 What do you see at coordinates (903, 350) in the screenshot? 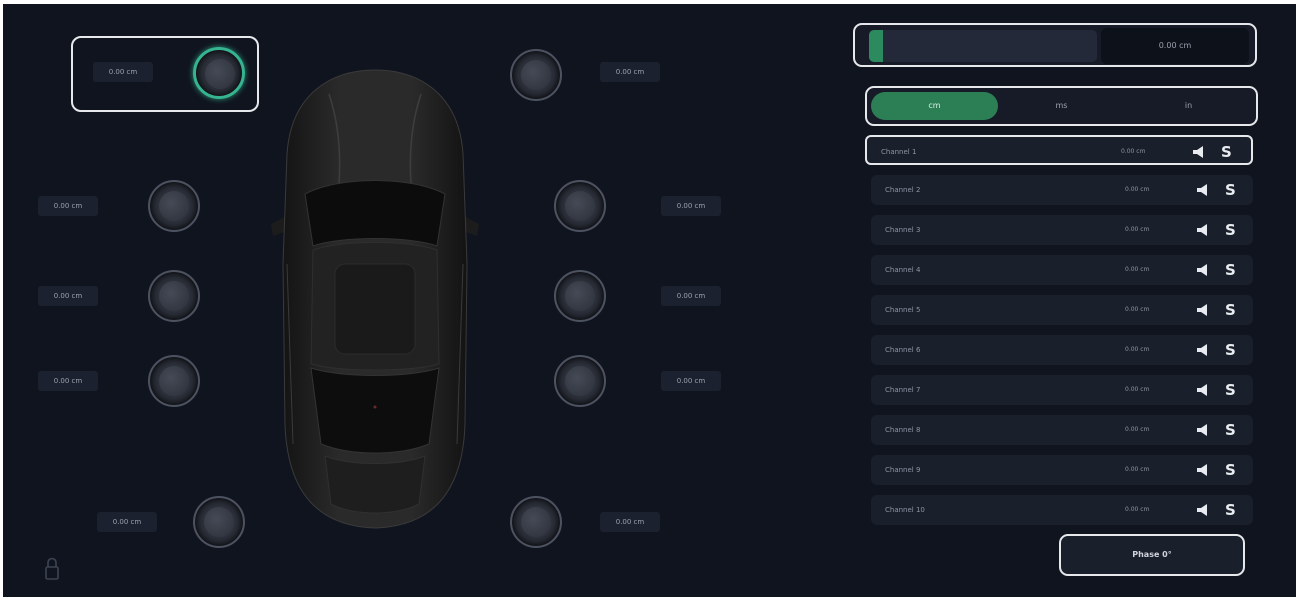
I see `channel-name: Channel 6` at bounding box center [903, 350].